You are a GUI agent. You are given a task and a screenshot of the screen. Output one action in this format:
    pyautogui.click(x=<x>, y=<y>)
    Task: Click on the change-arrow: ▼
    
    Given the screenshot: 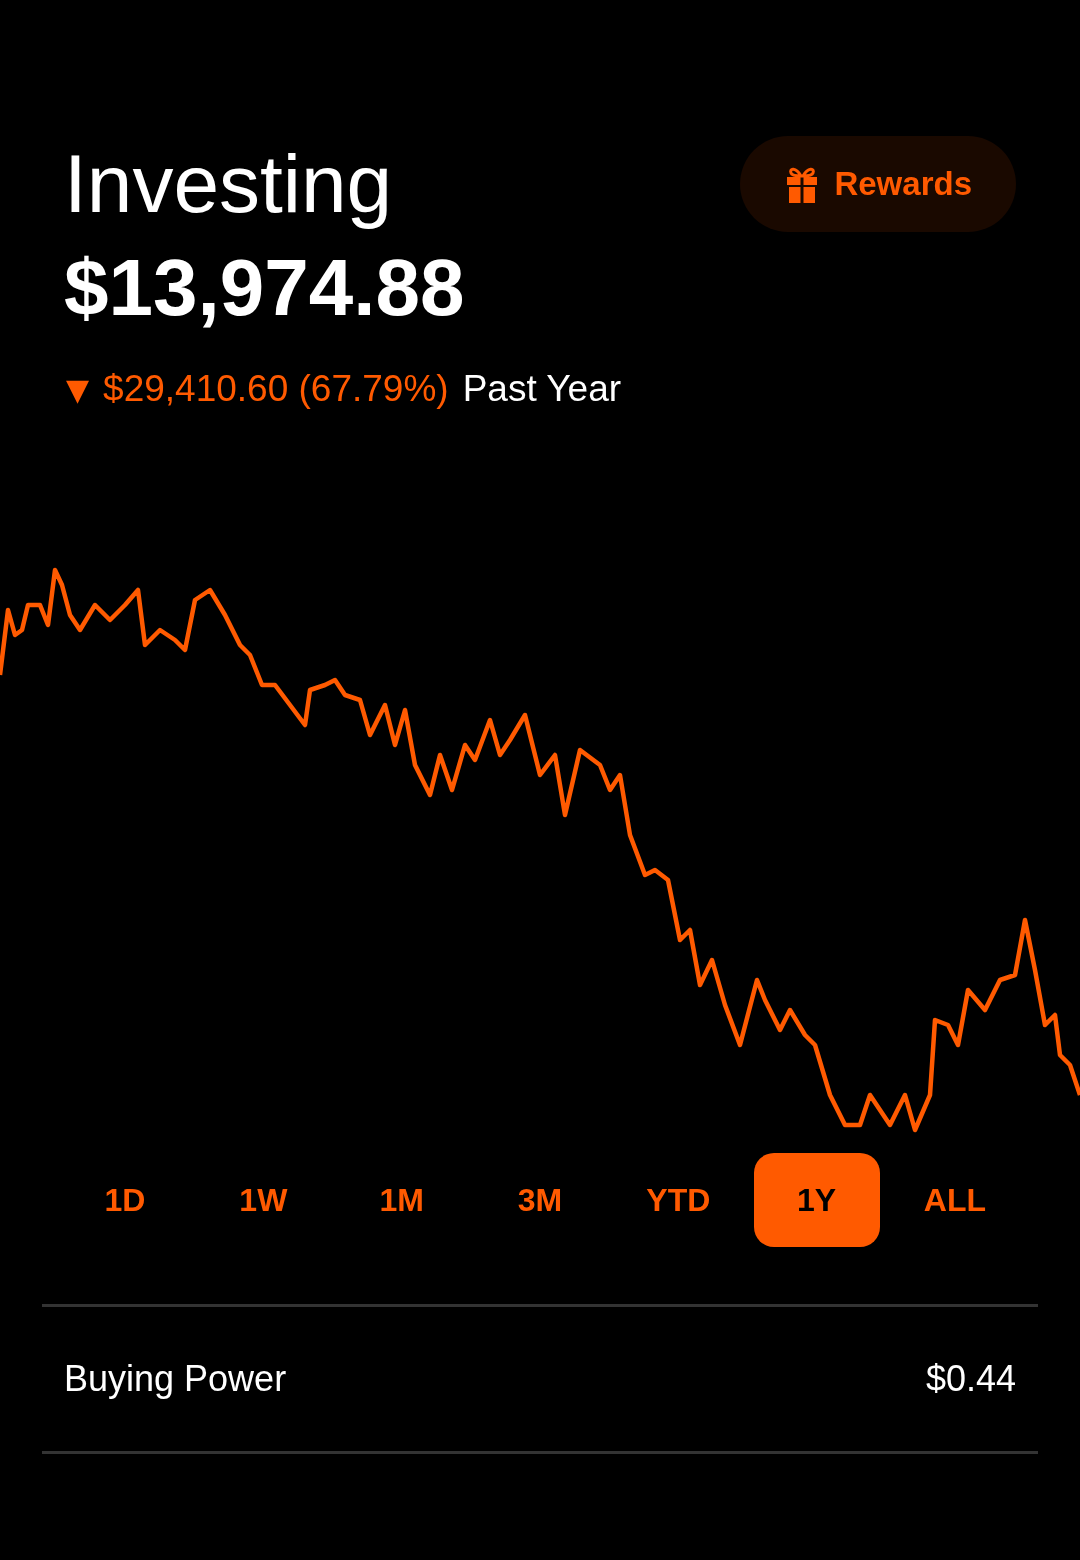 What is the action you would take?
    pyautogui.click(x=78, y=389)
    